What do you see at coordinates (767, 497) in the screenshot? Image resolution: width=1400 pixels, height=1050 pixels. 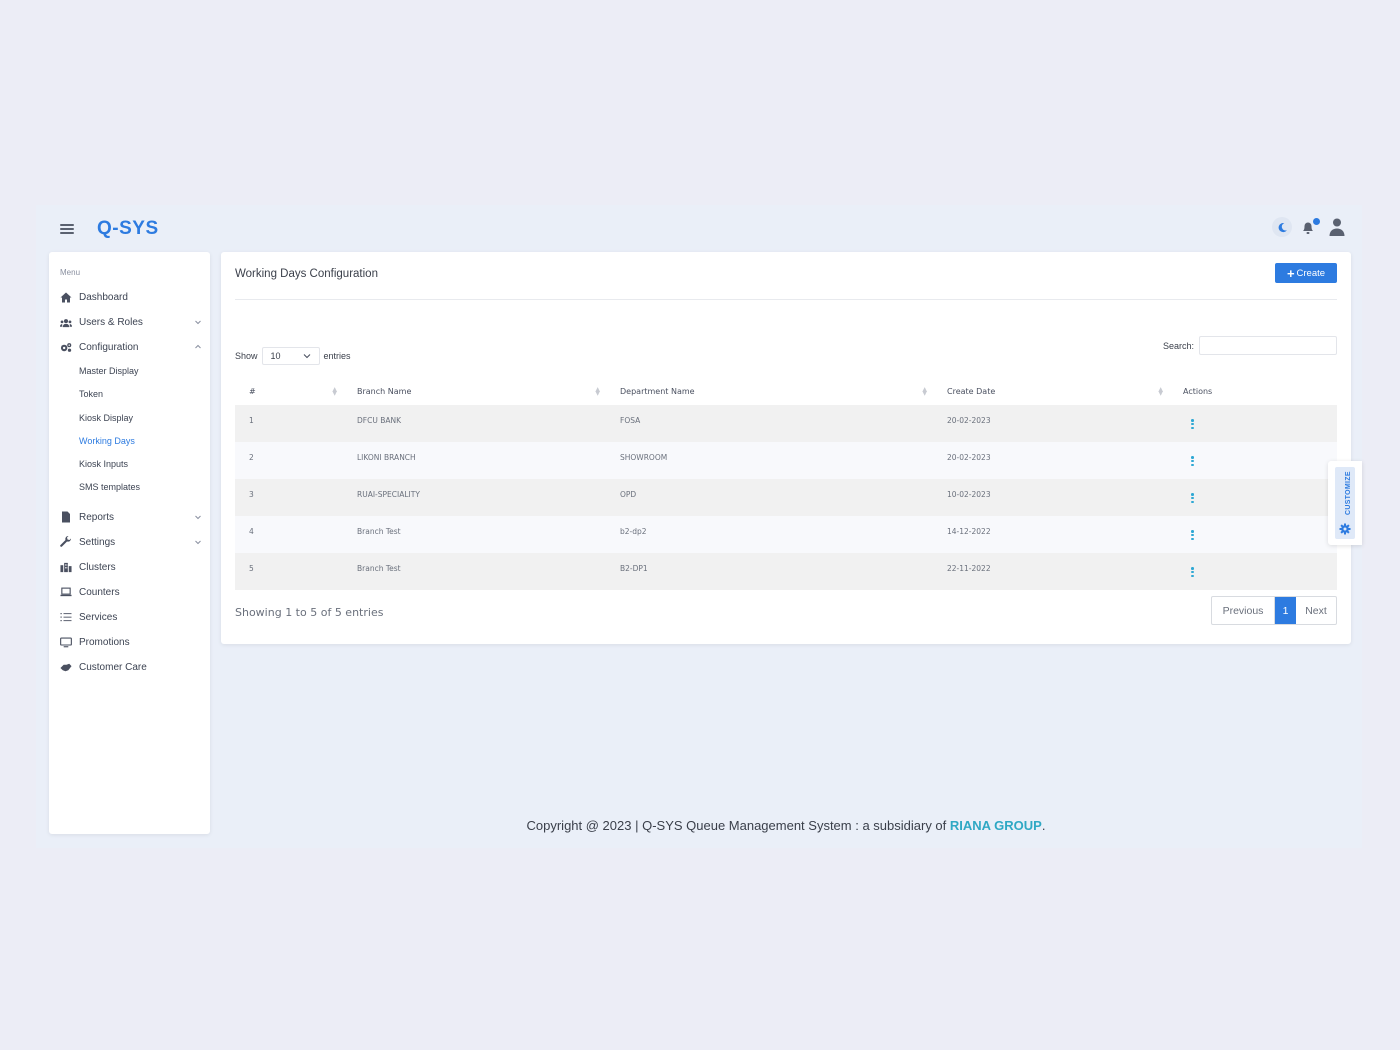 I see `cell-department: OPD` at bounding box center [767, 497].